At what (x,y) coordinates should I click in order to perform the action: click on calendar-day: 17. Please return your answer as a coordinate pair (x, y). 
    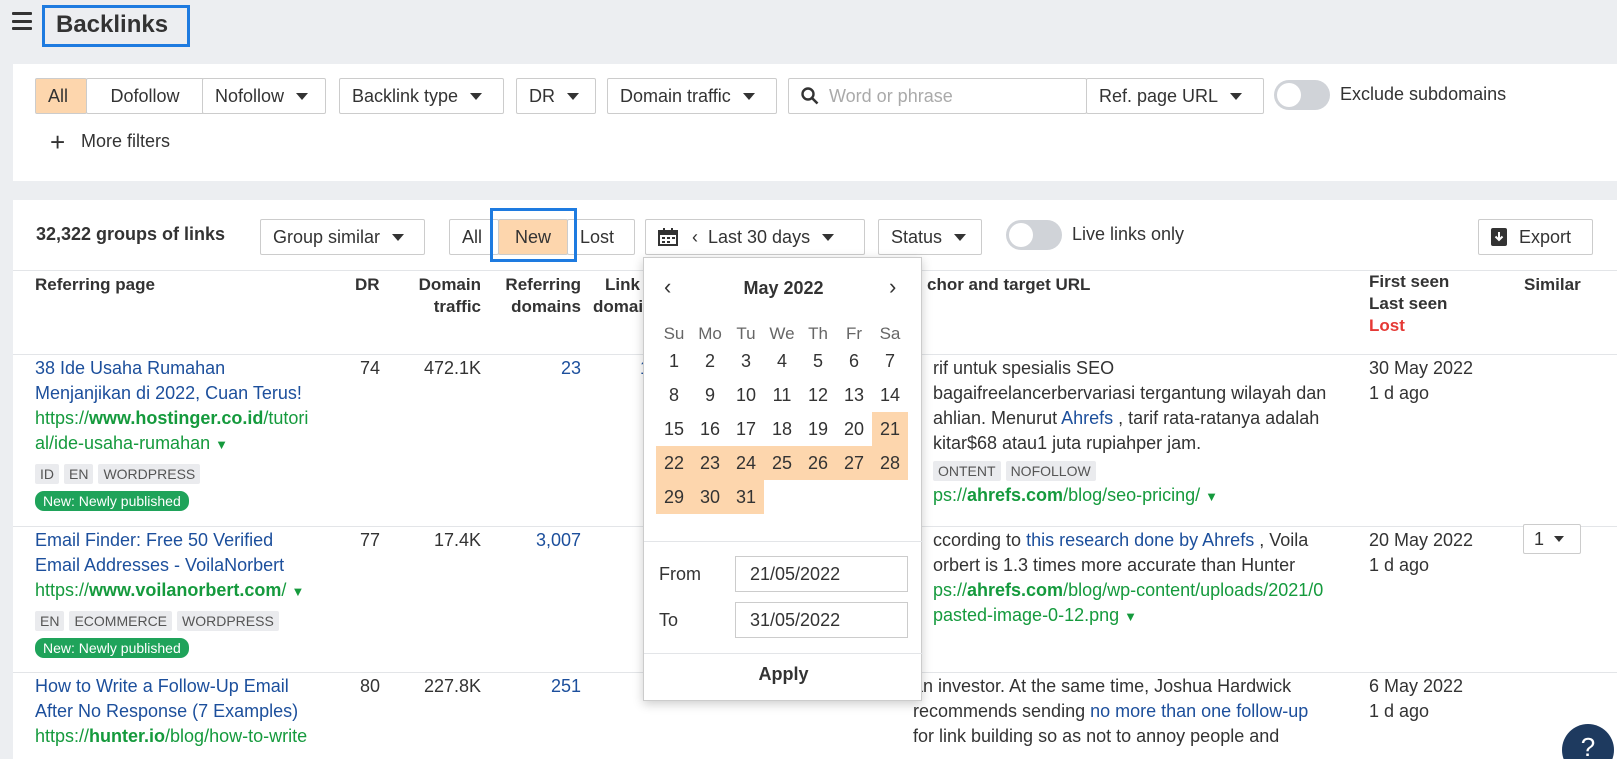
    Looking at the image, I should click on (746, 429).